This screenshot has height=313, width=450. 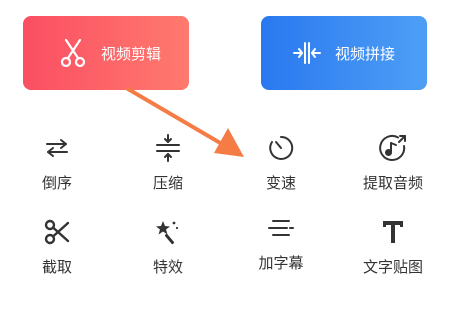 What do you see at coordinates (131, 53) in the screenshot?
I see `video-edit-label: 视频剪辑` at bounding box center [131, 53].